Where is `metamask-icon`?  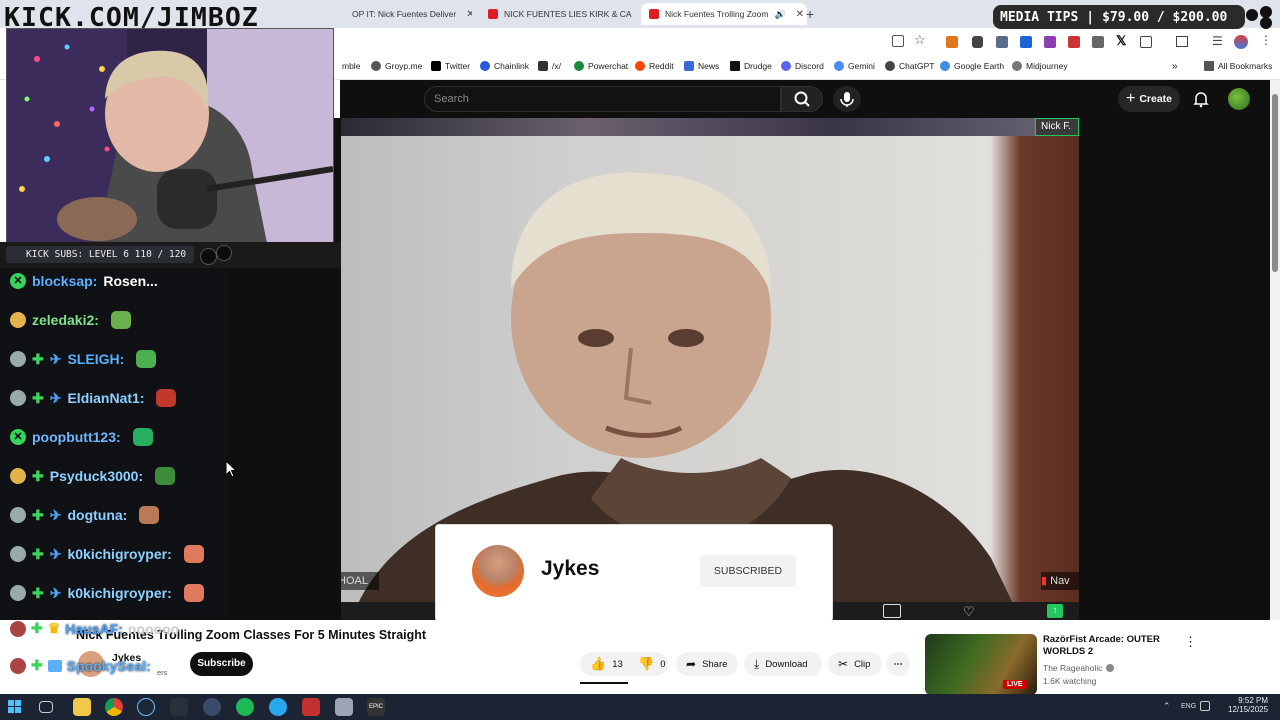 metamask-icon is located at coordinates (952, 42).